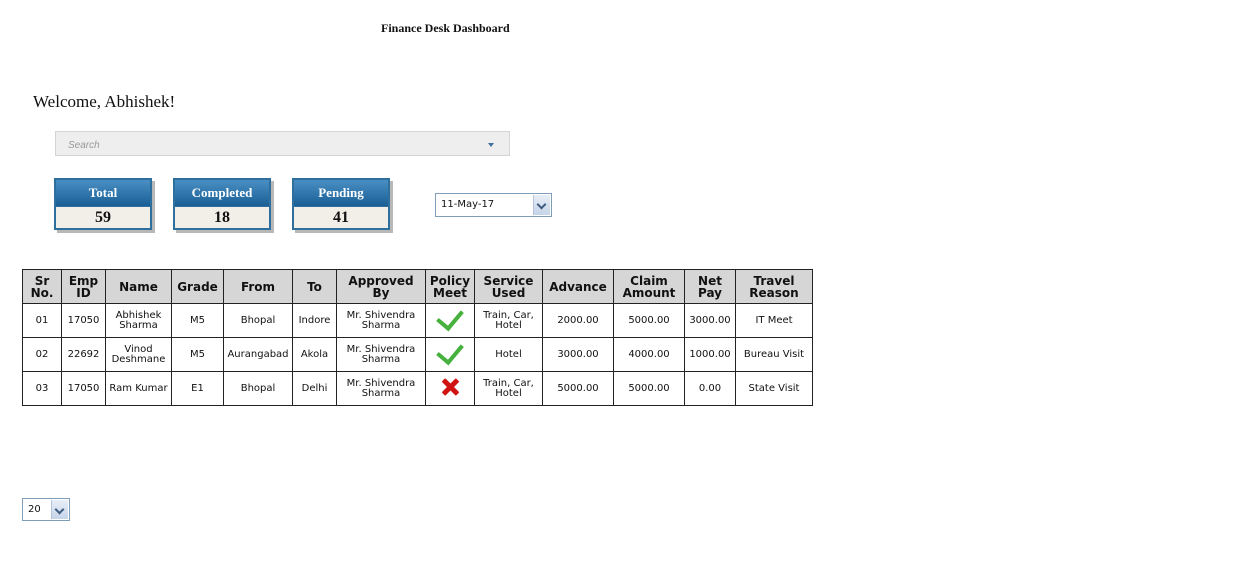 Image resolution: width=1251 pixels, height=573 pixels. I want to click on column-header: Travel Reason, so click(774, 286).